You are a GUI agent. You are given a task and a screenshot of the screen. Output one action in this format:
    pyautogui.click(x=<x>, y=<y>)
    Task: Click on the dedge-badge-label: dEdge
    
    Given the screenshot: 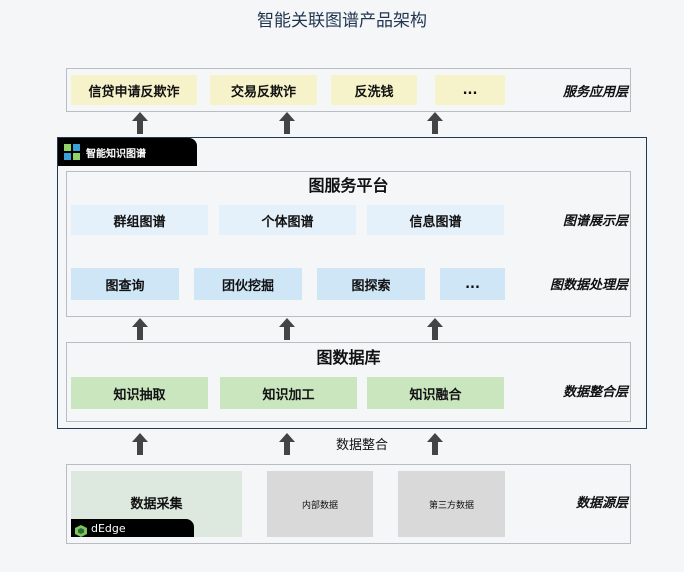 What is the action you would take?
    pyautogui.click(x=108, y=528)
    